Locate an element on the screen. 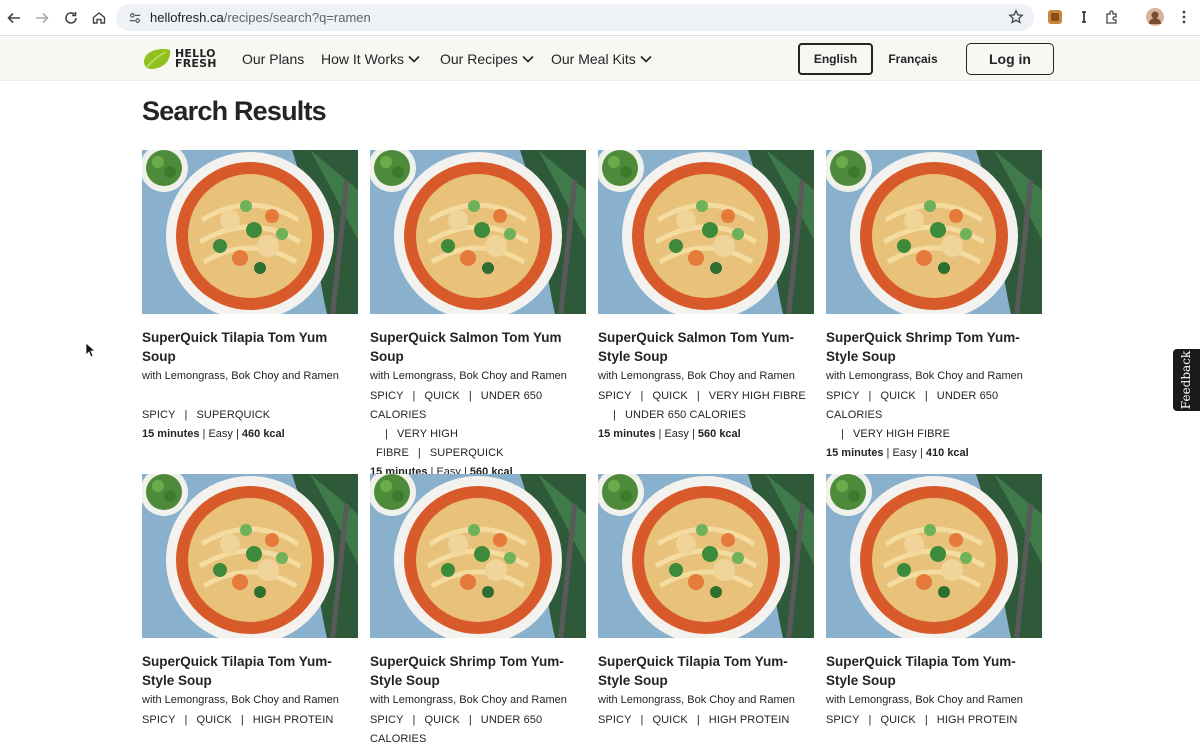 This screenshot has width=1200, height=749. site-settings-icon is located at coordinates (135, 18).